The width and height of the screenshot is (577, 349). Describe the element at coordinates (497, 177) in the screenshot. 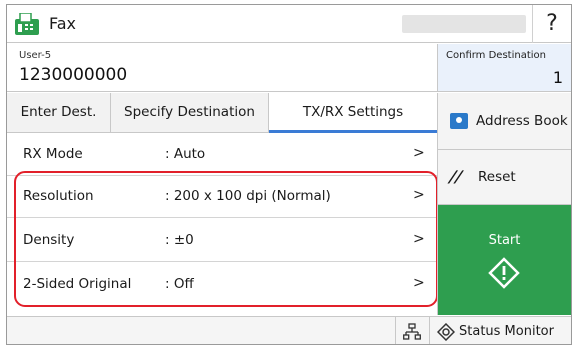

I see `reset-label: Reset` at that location.